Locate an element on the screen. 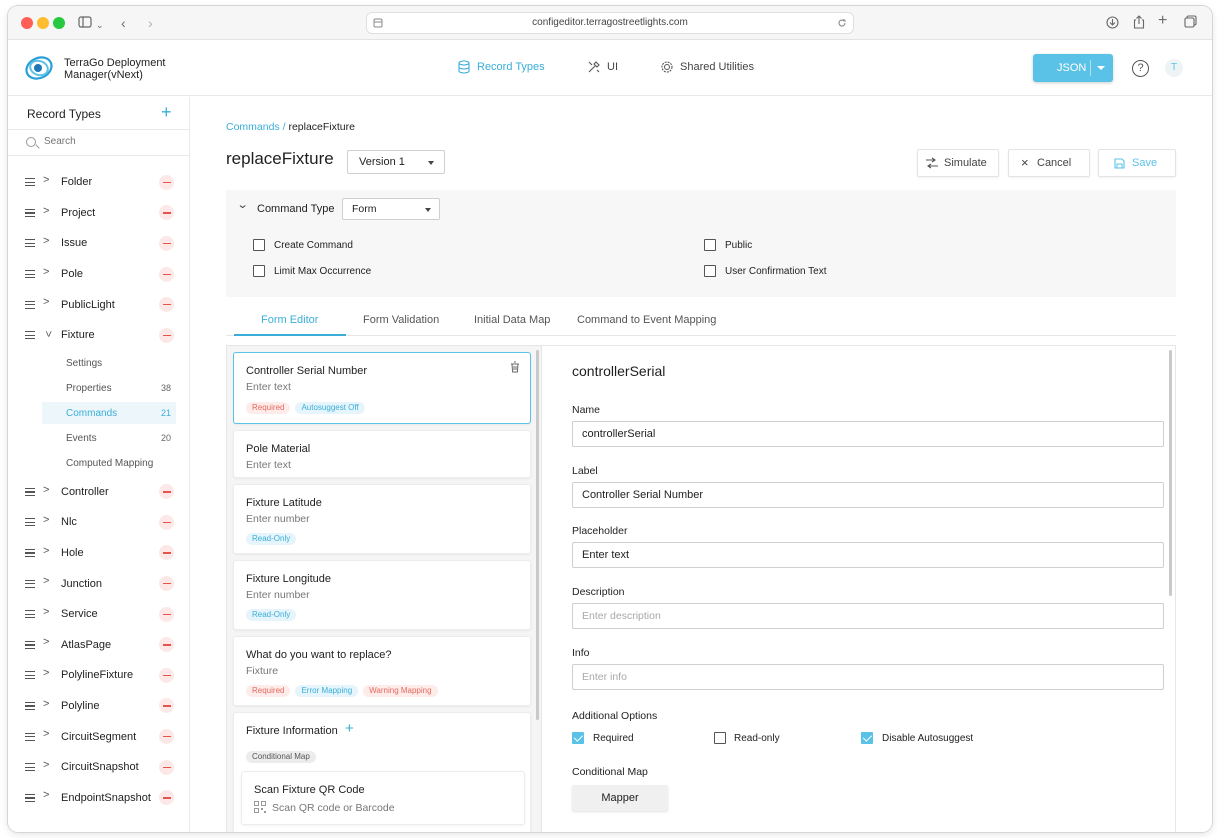 This screenshot has height=838, width=1220. search-input is located at coordinates (109, 141).